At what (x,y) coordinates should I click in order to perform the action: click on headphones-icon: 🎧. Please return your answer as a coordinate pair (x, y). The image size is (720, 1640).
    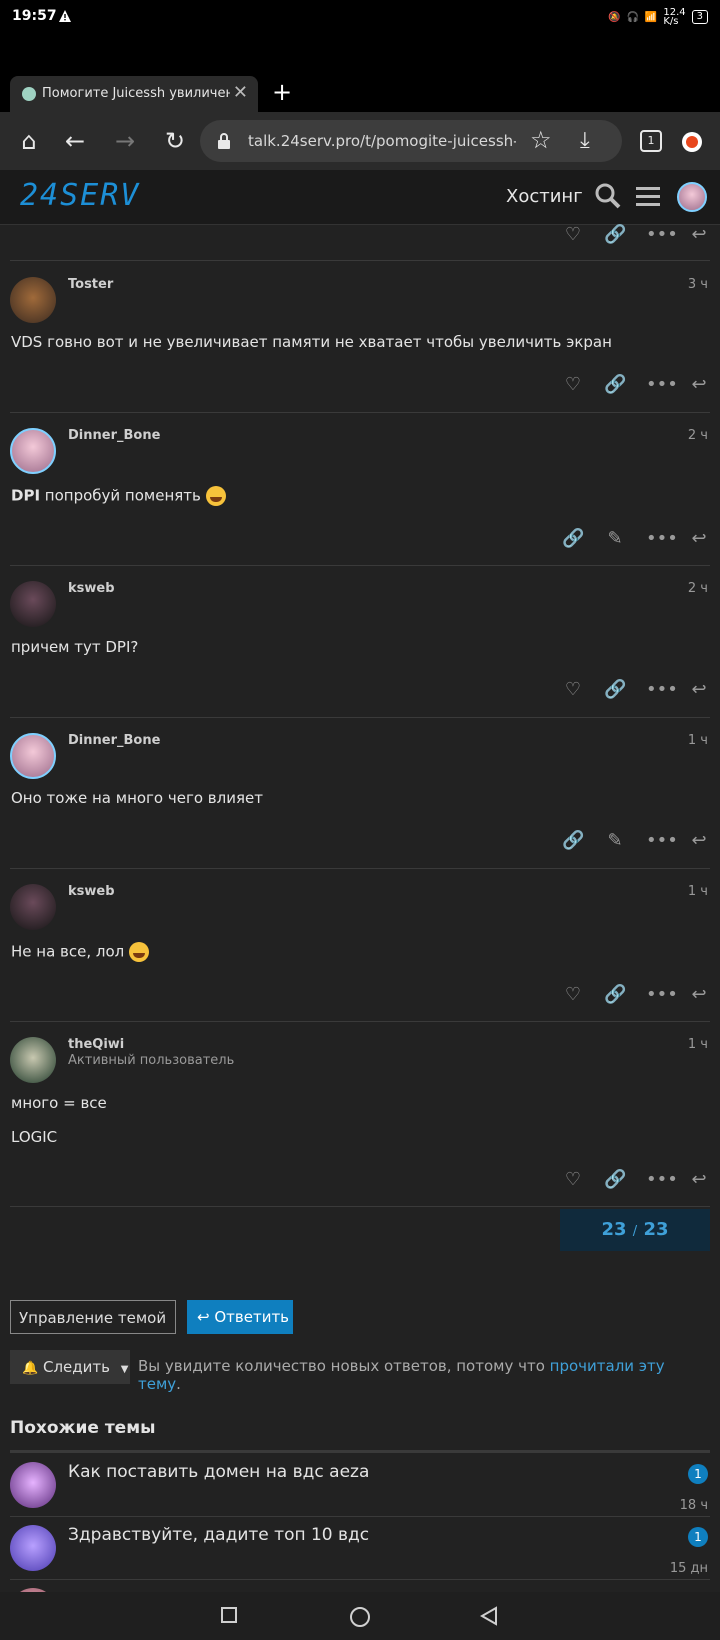
    Looking at the image, I should click on (632, 17).